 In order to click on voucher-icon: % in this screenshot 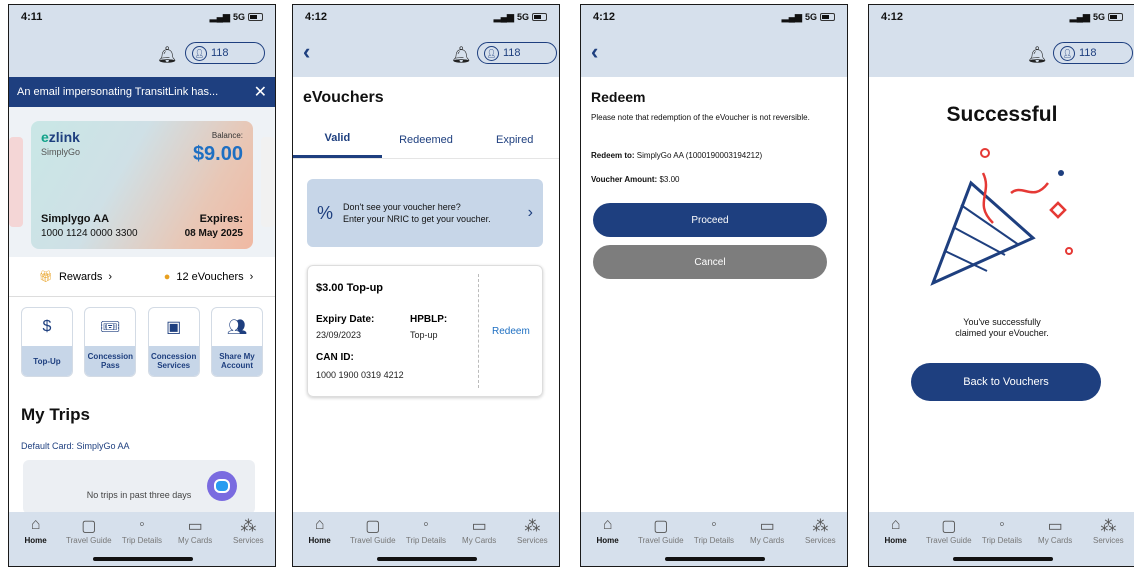, I will do `click(325, 213)`.